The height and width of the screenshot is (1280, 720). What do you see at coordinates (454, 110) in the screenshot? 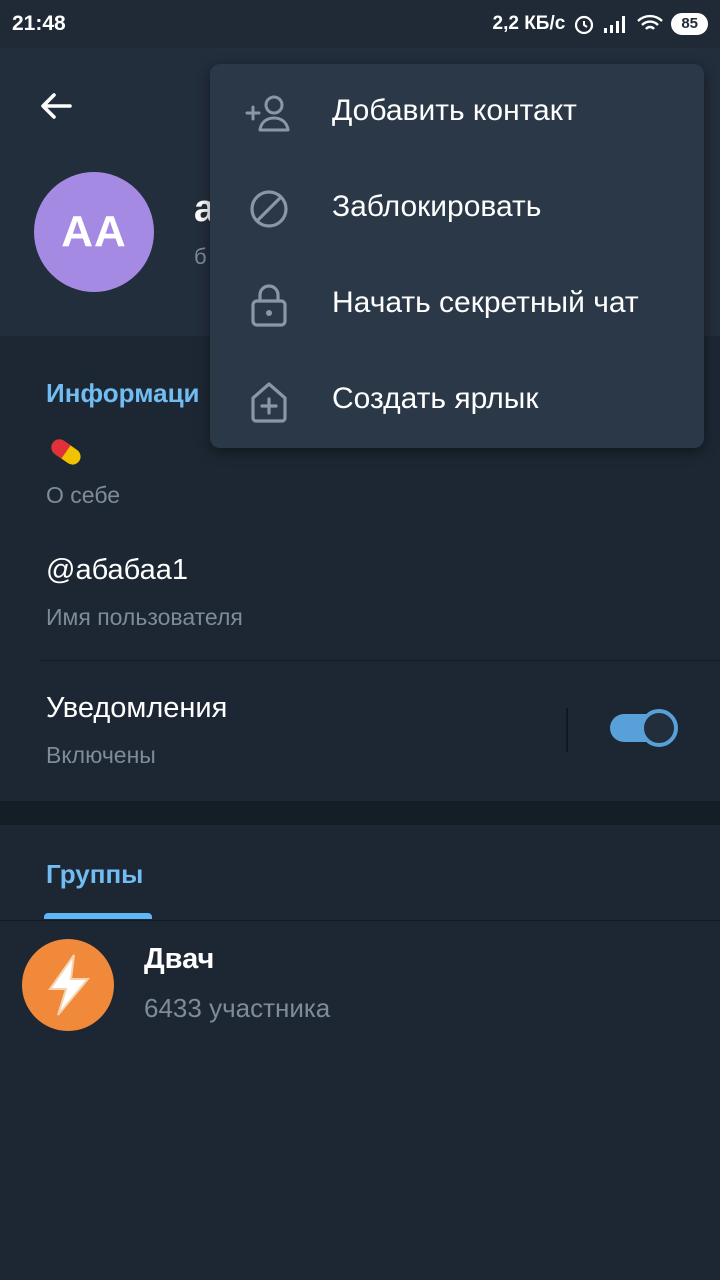
I see `menu-item-label: Добавить контакт` at bounding box center [454, 110].